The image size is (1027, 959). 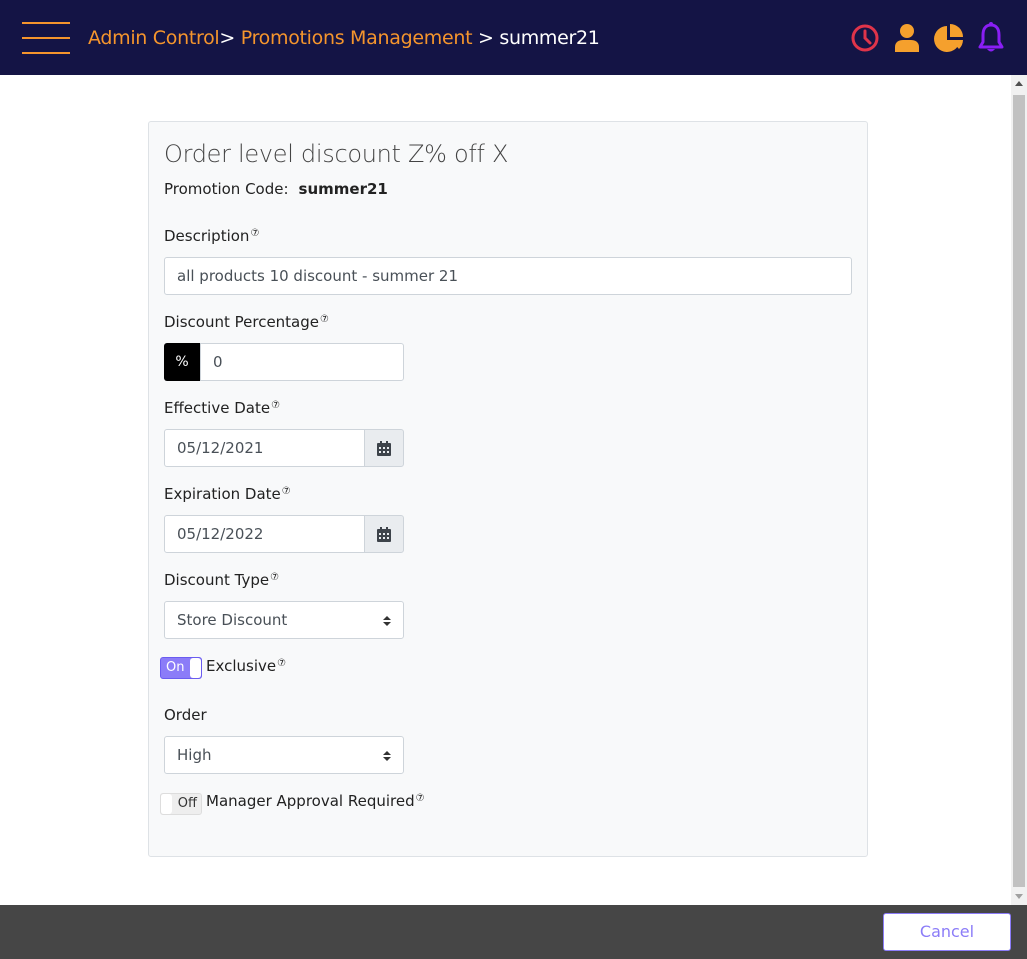 I want to click on description-label: Description⑦, so click(x=212, y=236).